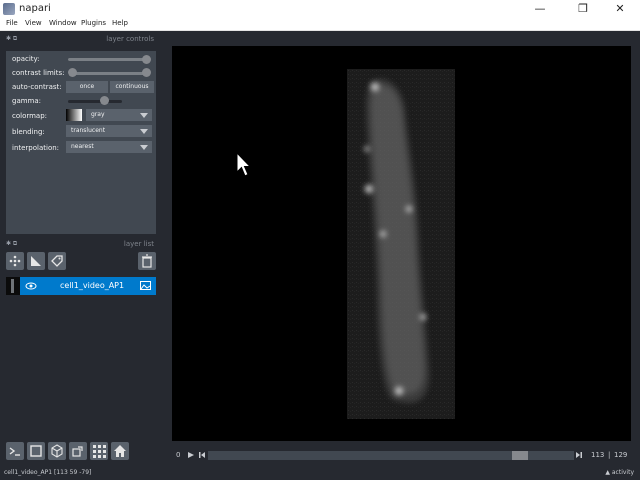  Describe the element at coordinates (35, 8) in the screenshot. I see `window-title: napari` at that location.